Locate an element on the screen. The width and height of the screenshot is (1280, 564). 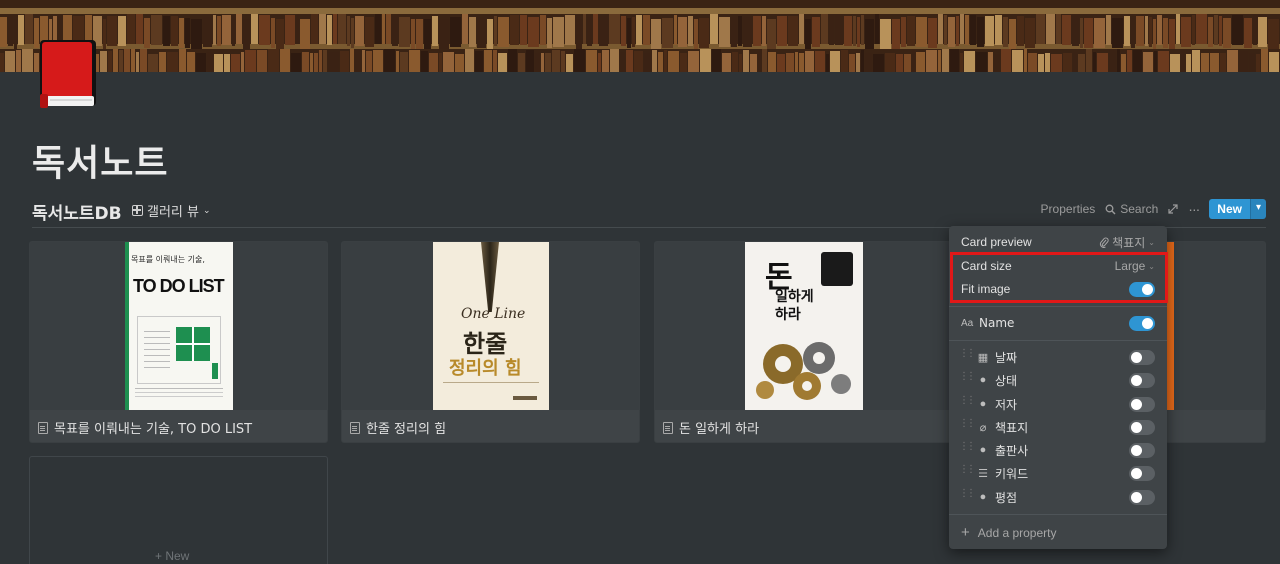
card-preview-row: Card preview 책표지 ⌄ is located at coordinates (1058, 242).